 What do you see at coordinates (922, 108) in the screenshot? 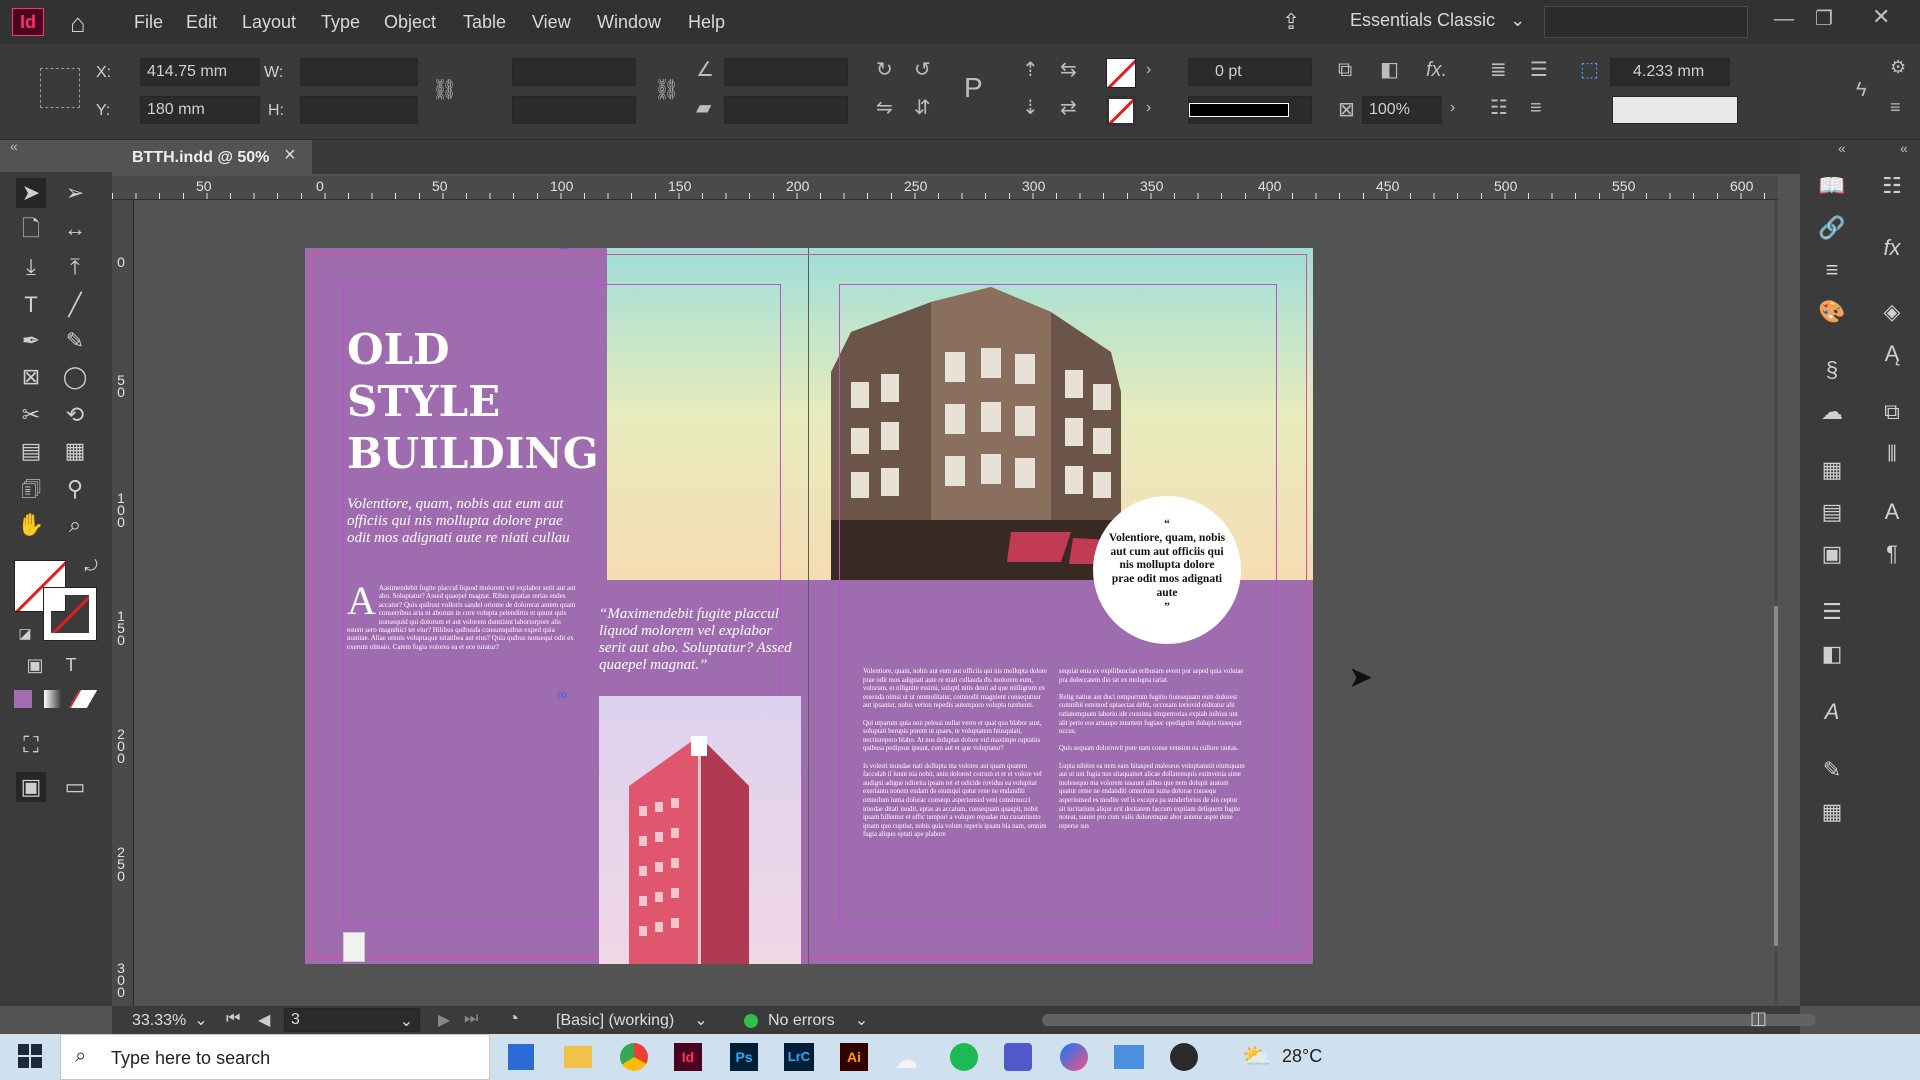
I see `flip-vertical-icon: ⇵` at bounding box center [922, 108].